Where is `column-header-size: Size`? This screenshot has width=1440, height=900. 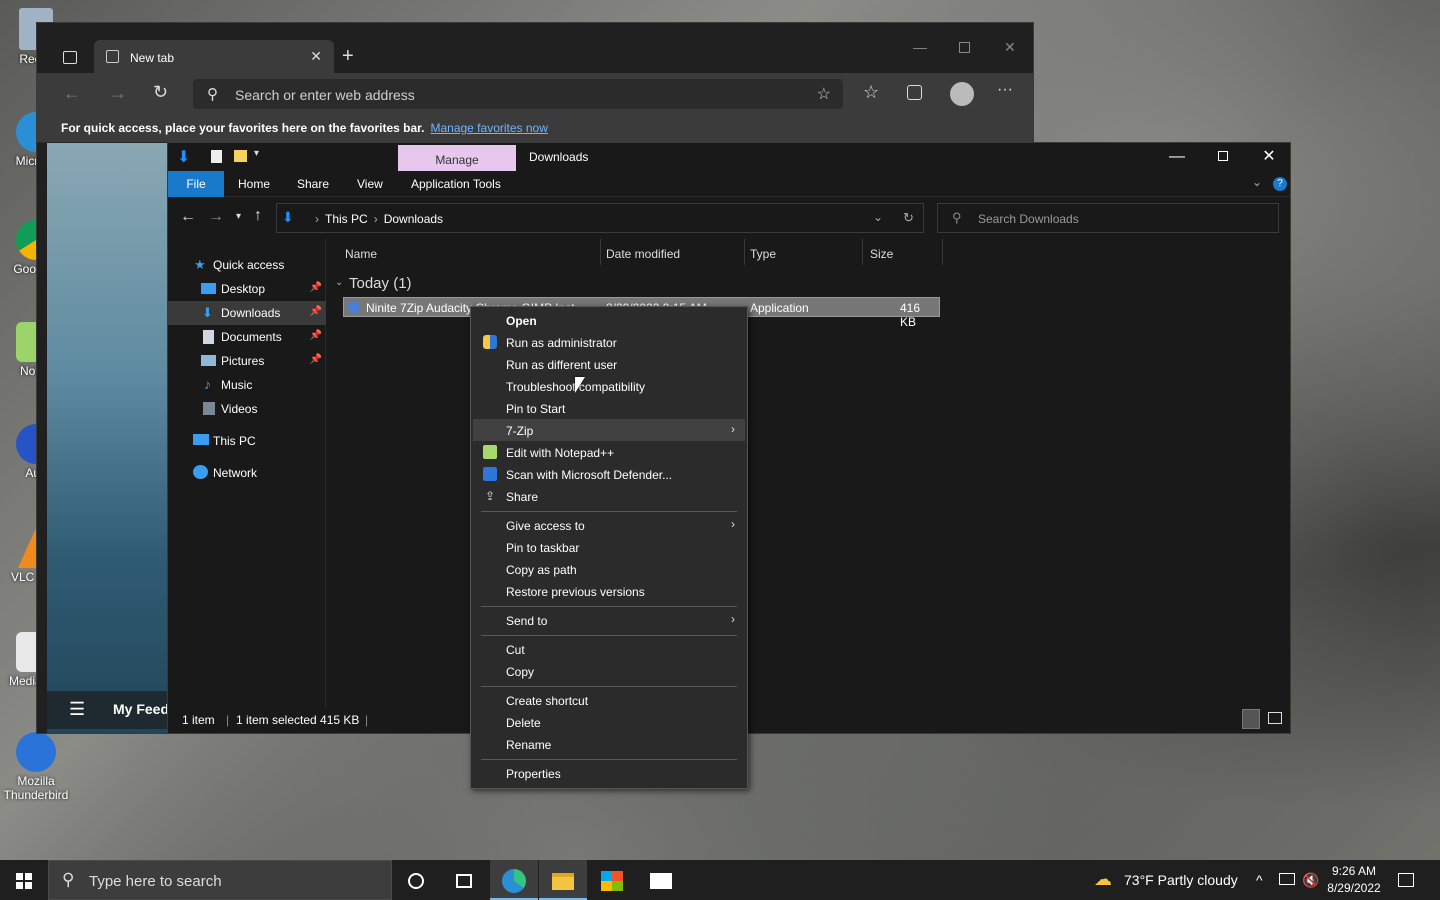
column-header-size: Size is located at coordinates (881, 254).